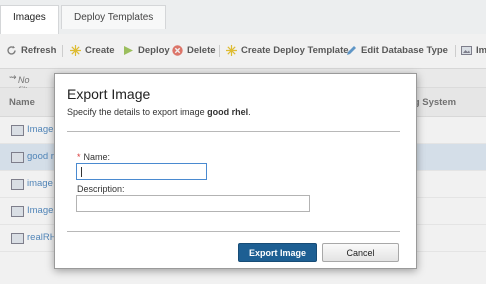  What do you see at coordinates (243, 17) in the screenshot?
I see `tab-bar: Images Deploy Templates` at bounding box center [243, 17].